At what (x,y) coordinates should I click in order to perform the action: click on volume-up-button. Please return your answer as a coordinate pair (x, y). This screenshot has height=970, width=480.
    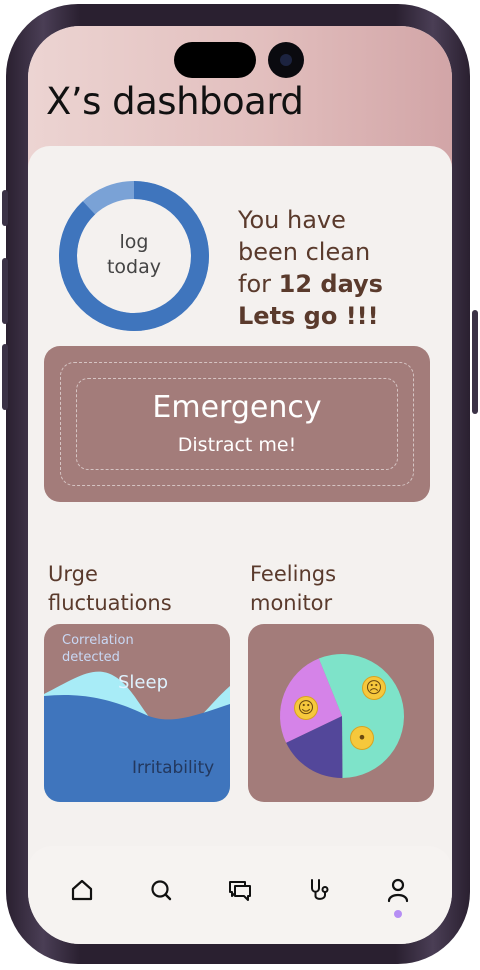
    Looking at the image, I should click on (5, 291).